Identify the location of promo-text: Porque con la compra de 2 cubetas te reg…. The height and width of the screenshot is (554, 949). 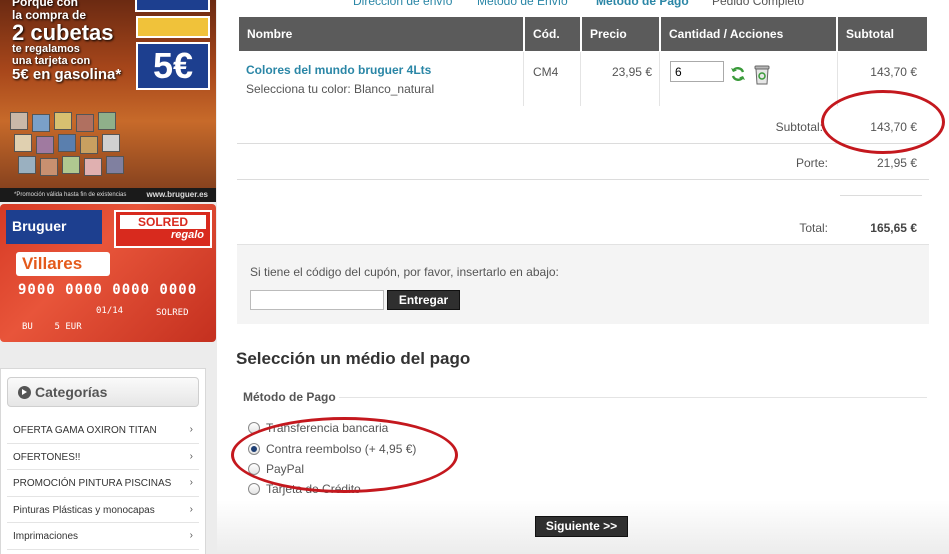
(67, 42).